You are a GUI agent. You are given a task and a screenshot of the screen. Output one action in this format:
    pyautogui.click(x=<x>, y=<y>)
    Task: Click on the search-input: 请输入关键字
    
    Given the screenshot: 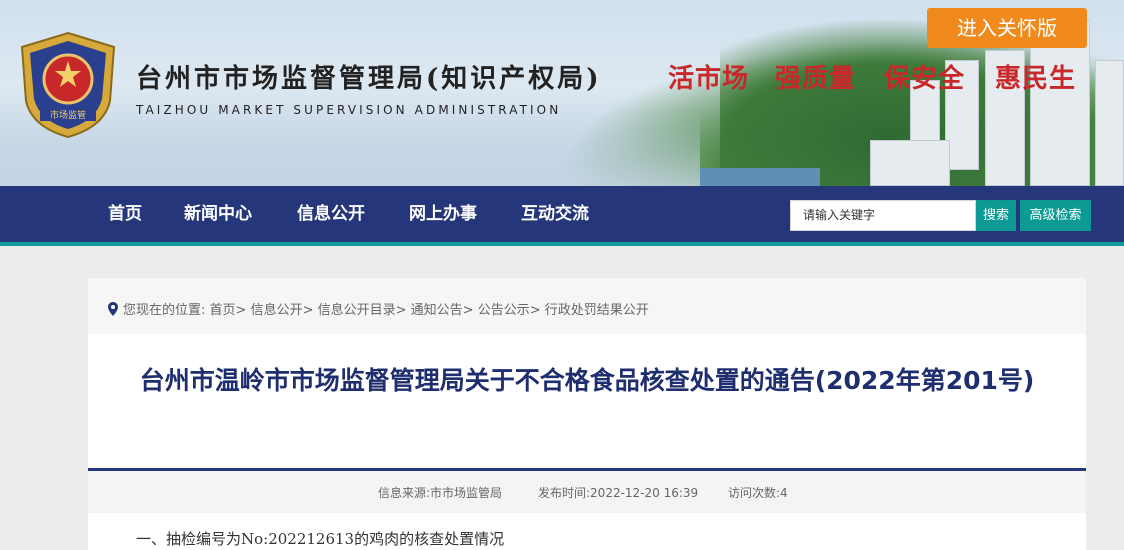 What is the action you would take?
    pyautogui.click(x=883, y=215)
    